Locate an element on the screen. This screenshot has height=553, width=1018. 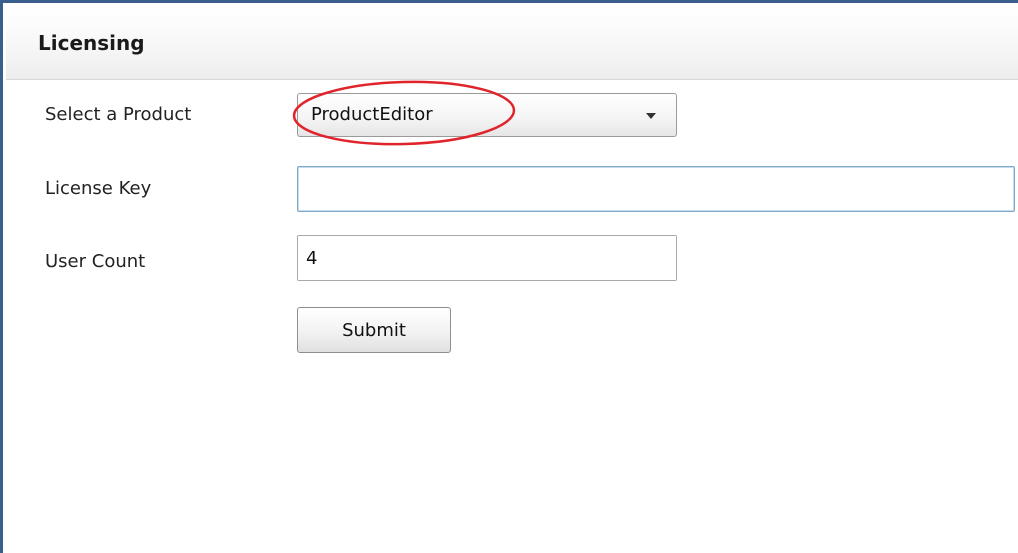
license-key-label: License Key is located at coordinates (98, 188).